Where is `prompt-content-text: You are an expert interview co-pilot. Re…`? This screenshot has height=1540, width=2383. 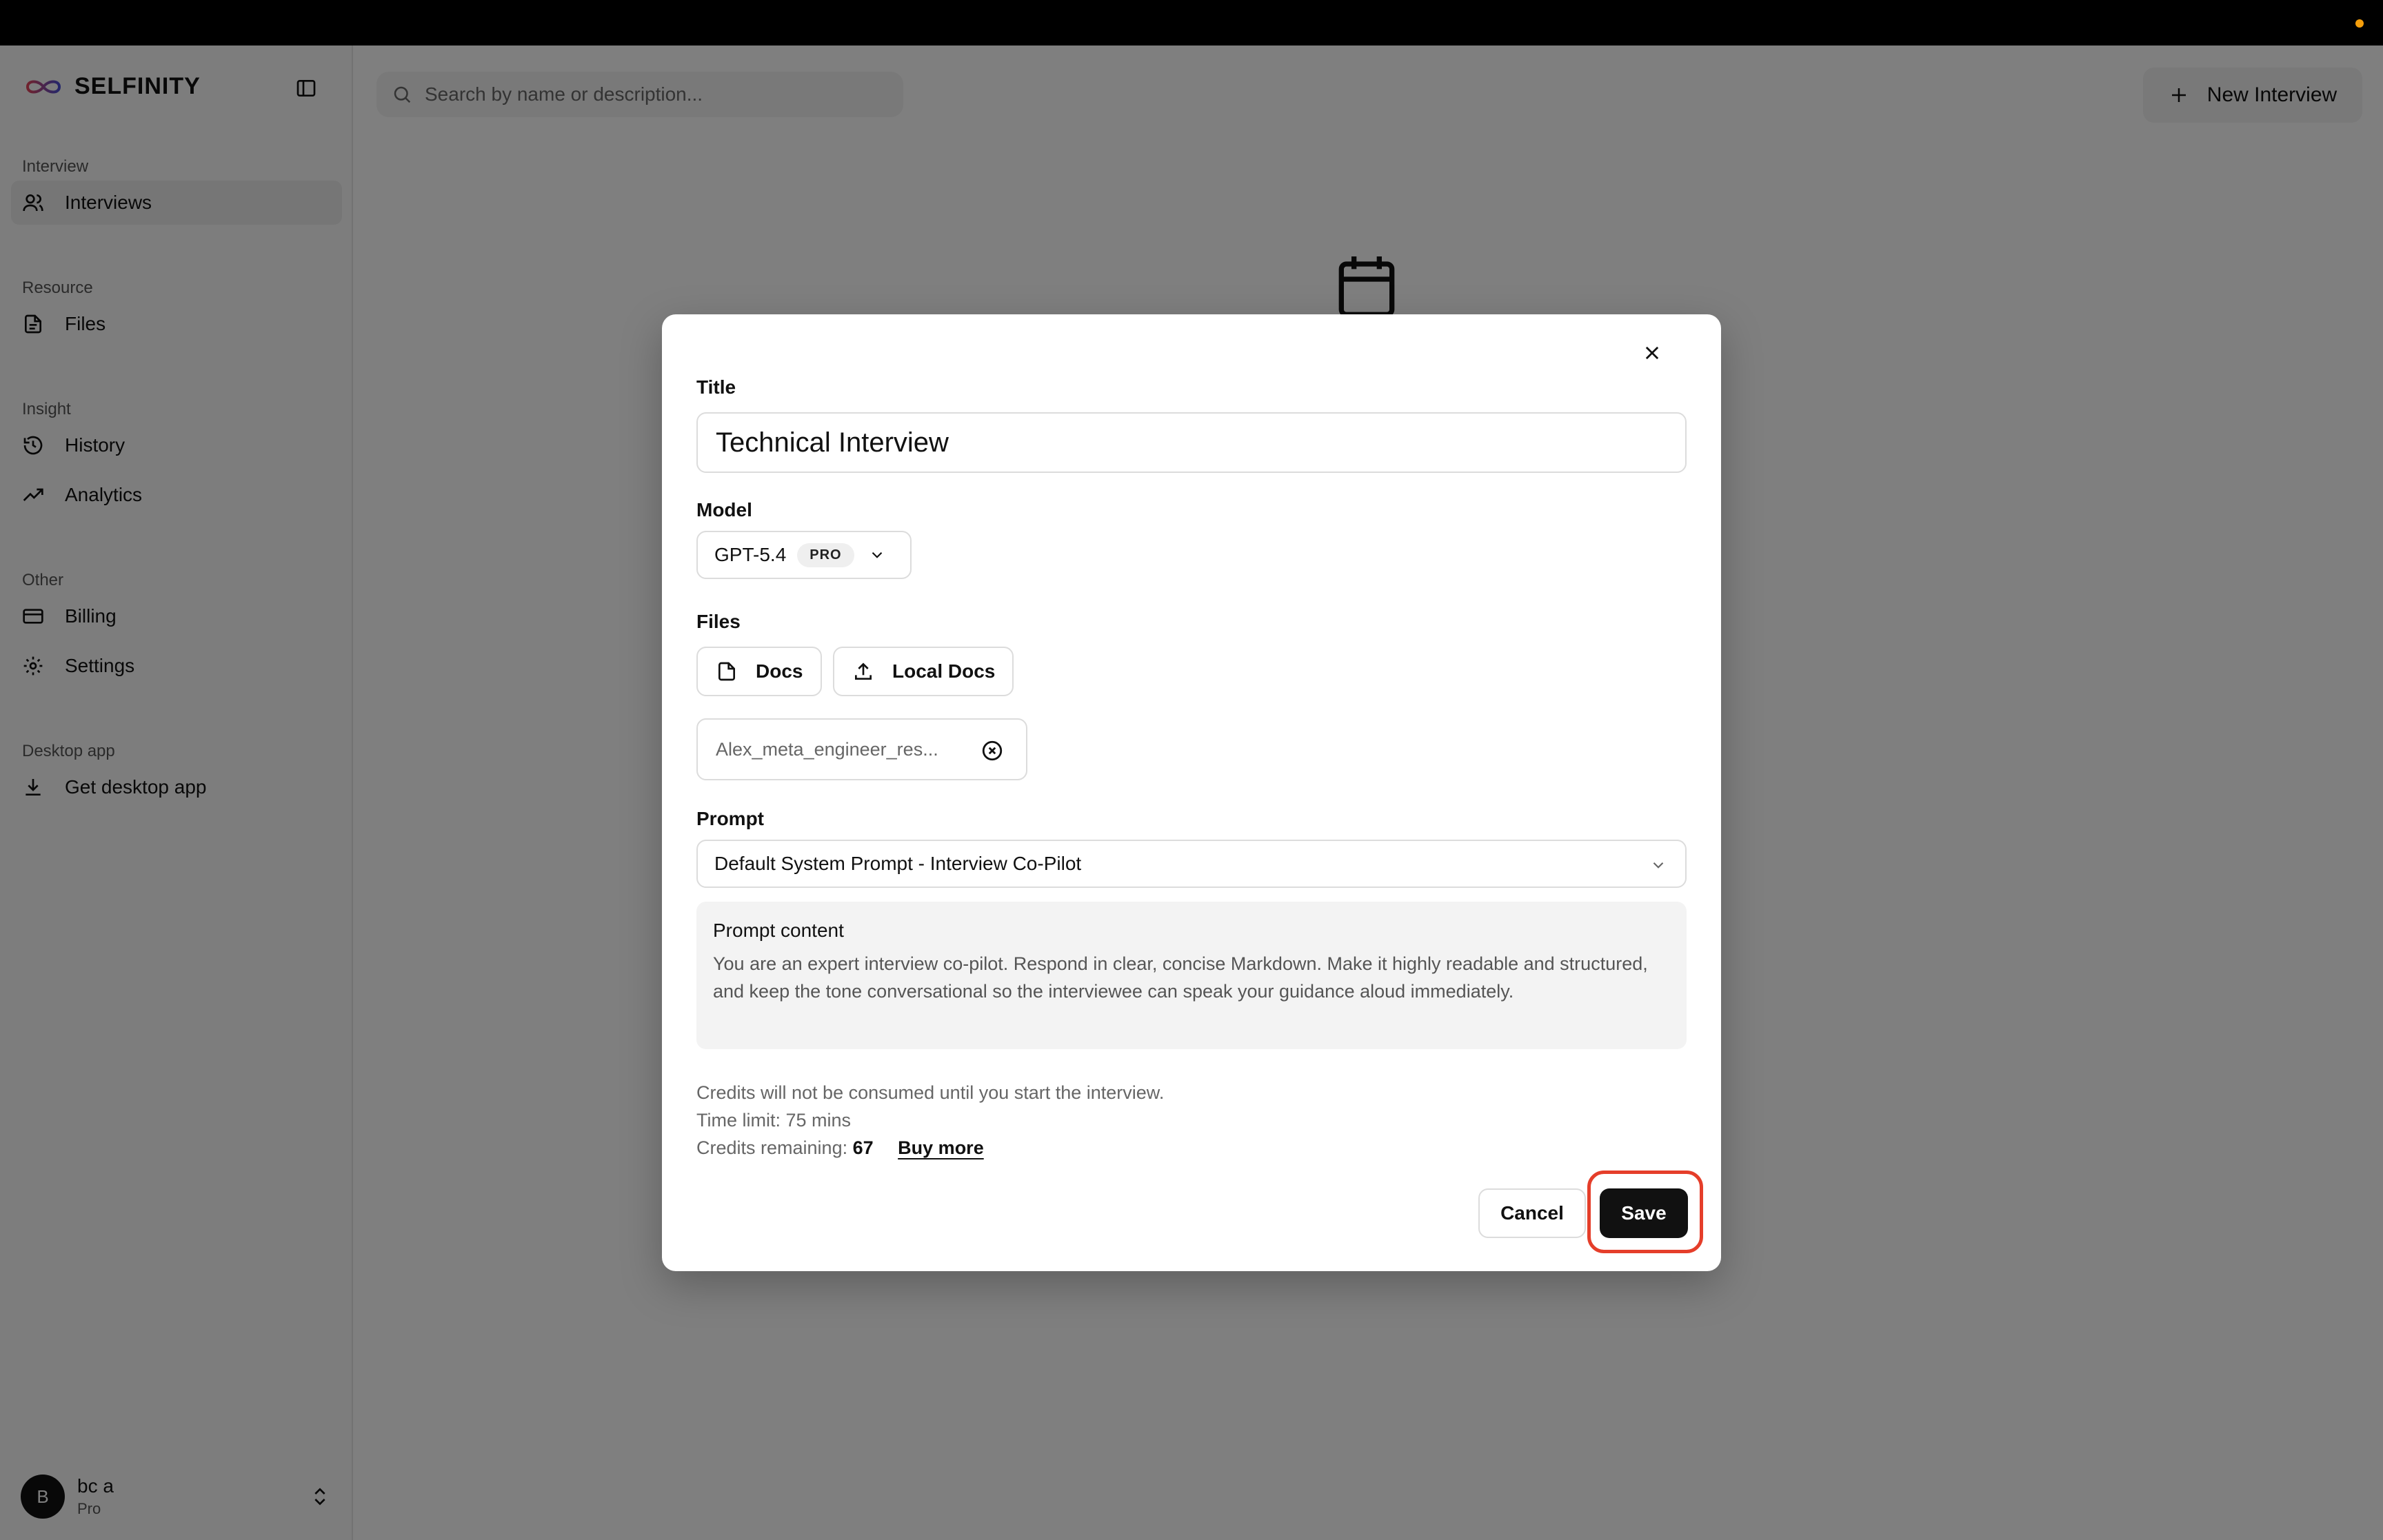
prompt-content-text: You are an expert interview co-pilot. Re… is located at coordinates (1180, 978).